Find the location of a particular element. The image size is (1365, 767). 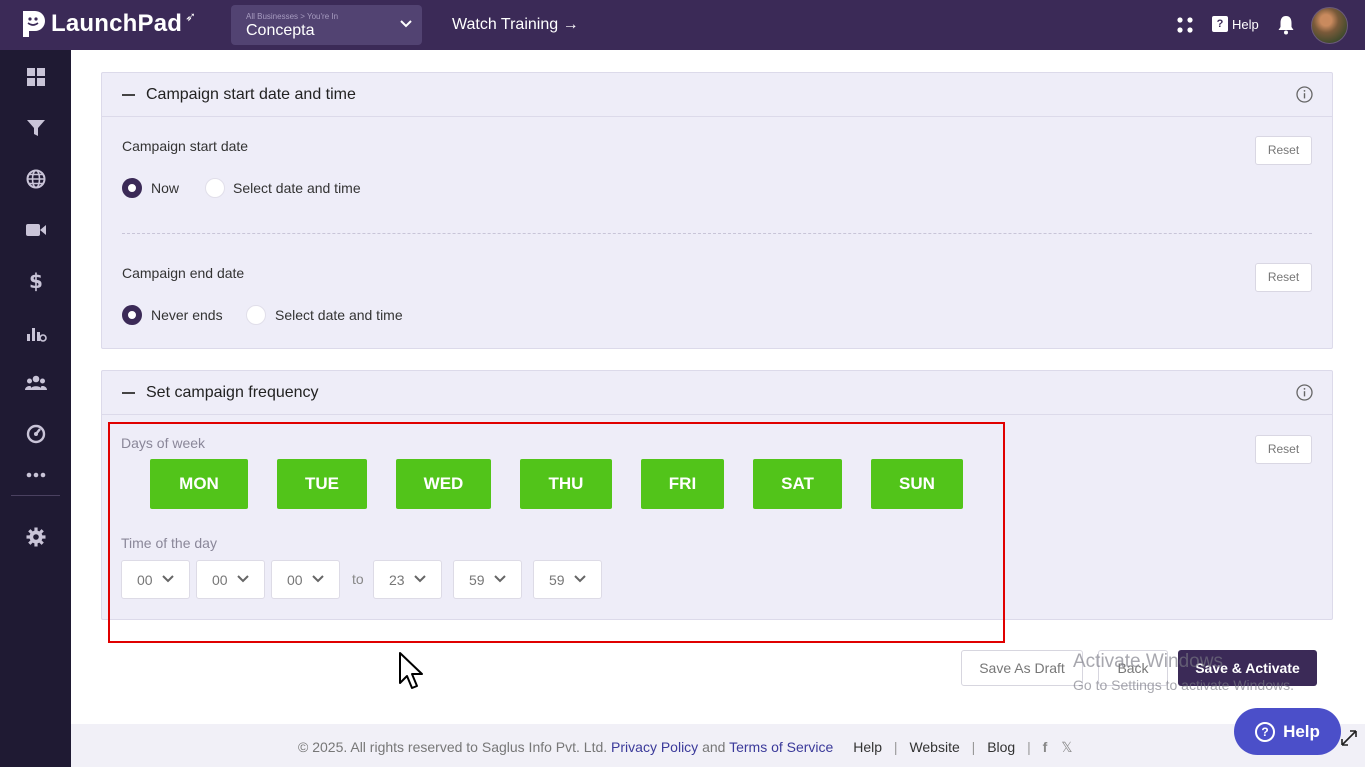

terms-of-service-link: Terms of Service is located at coordinates (781, 747).